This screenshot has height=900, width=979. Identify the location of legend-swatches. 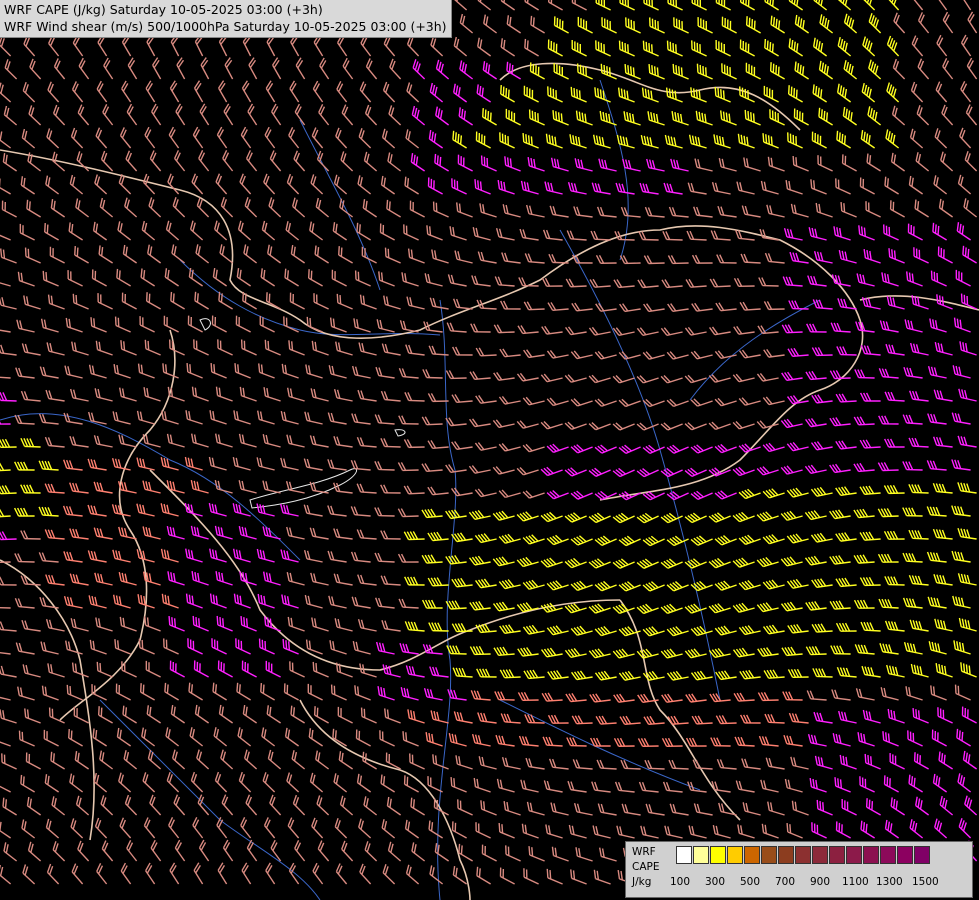
(803, 855).